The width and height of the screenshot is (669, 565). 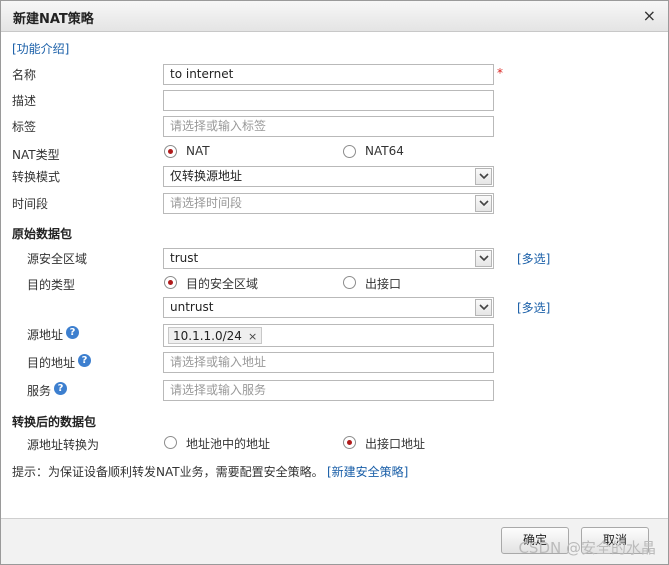 I want to click on time-range-label: 时间段, so click(x=30, y=204).